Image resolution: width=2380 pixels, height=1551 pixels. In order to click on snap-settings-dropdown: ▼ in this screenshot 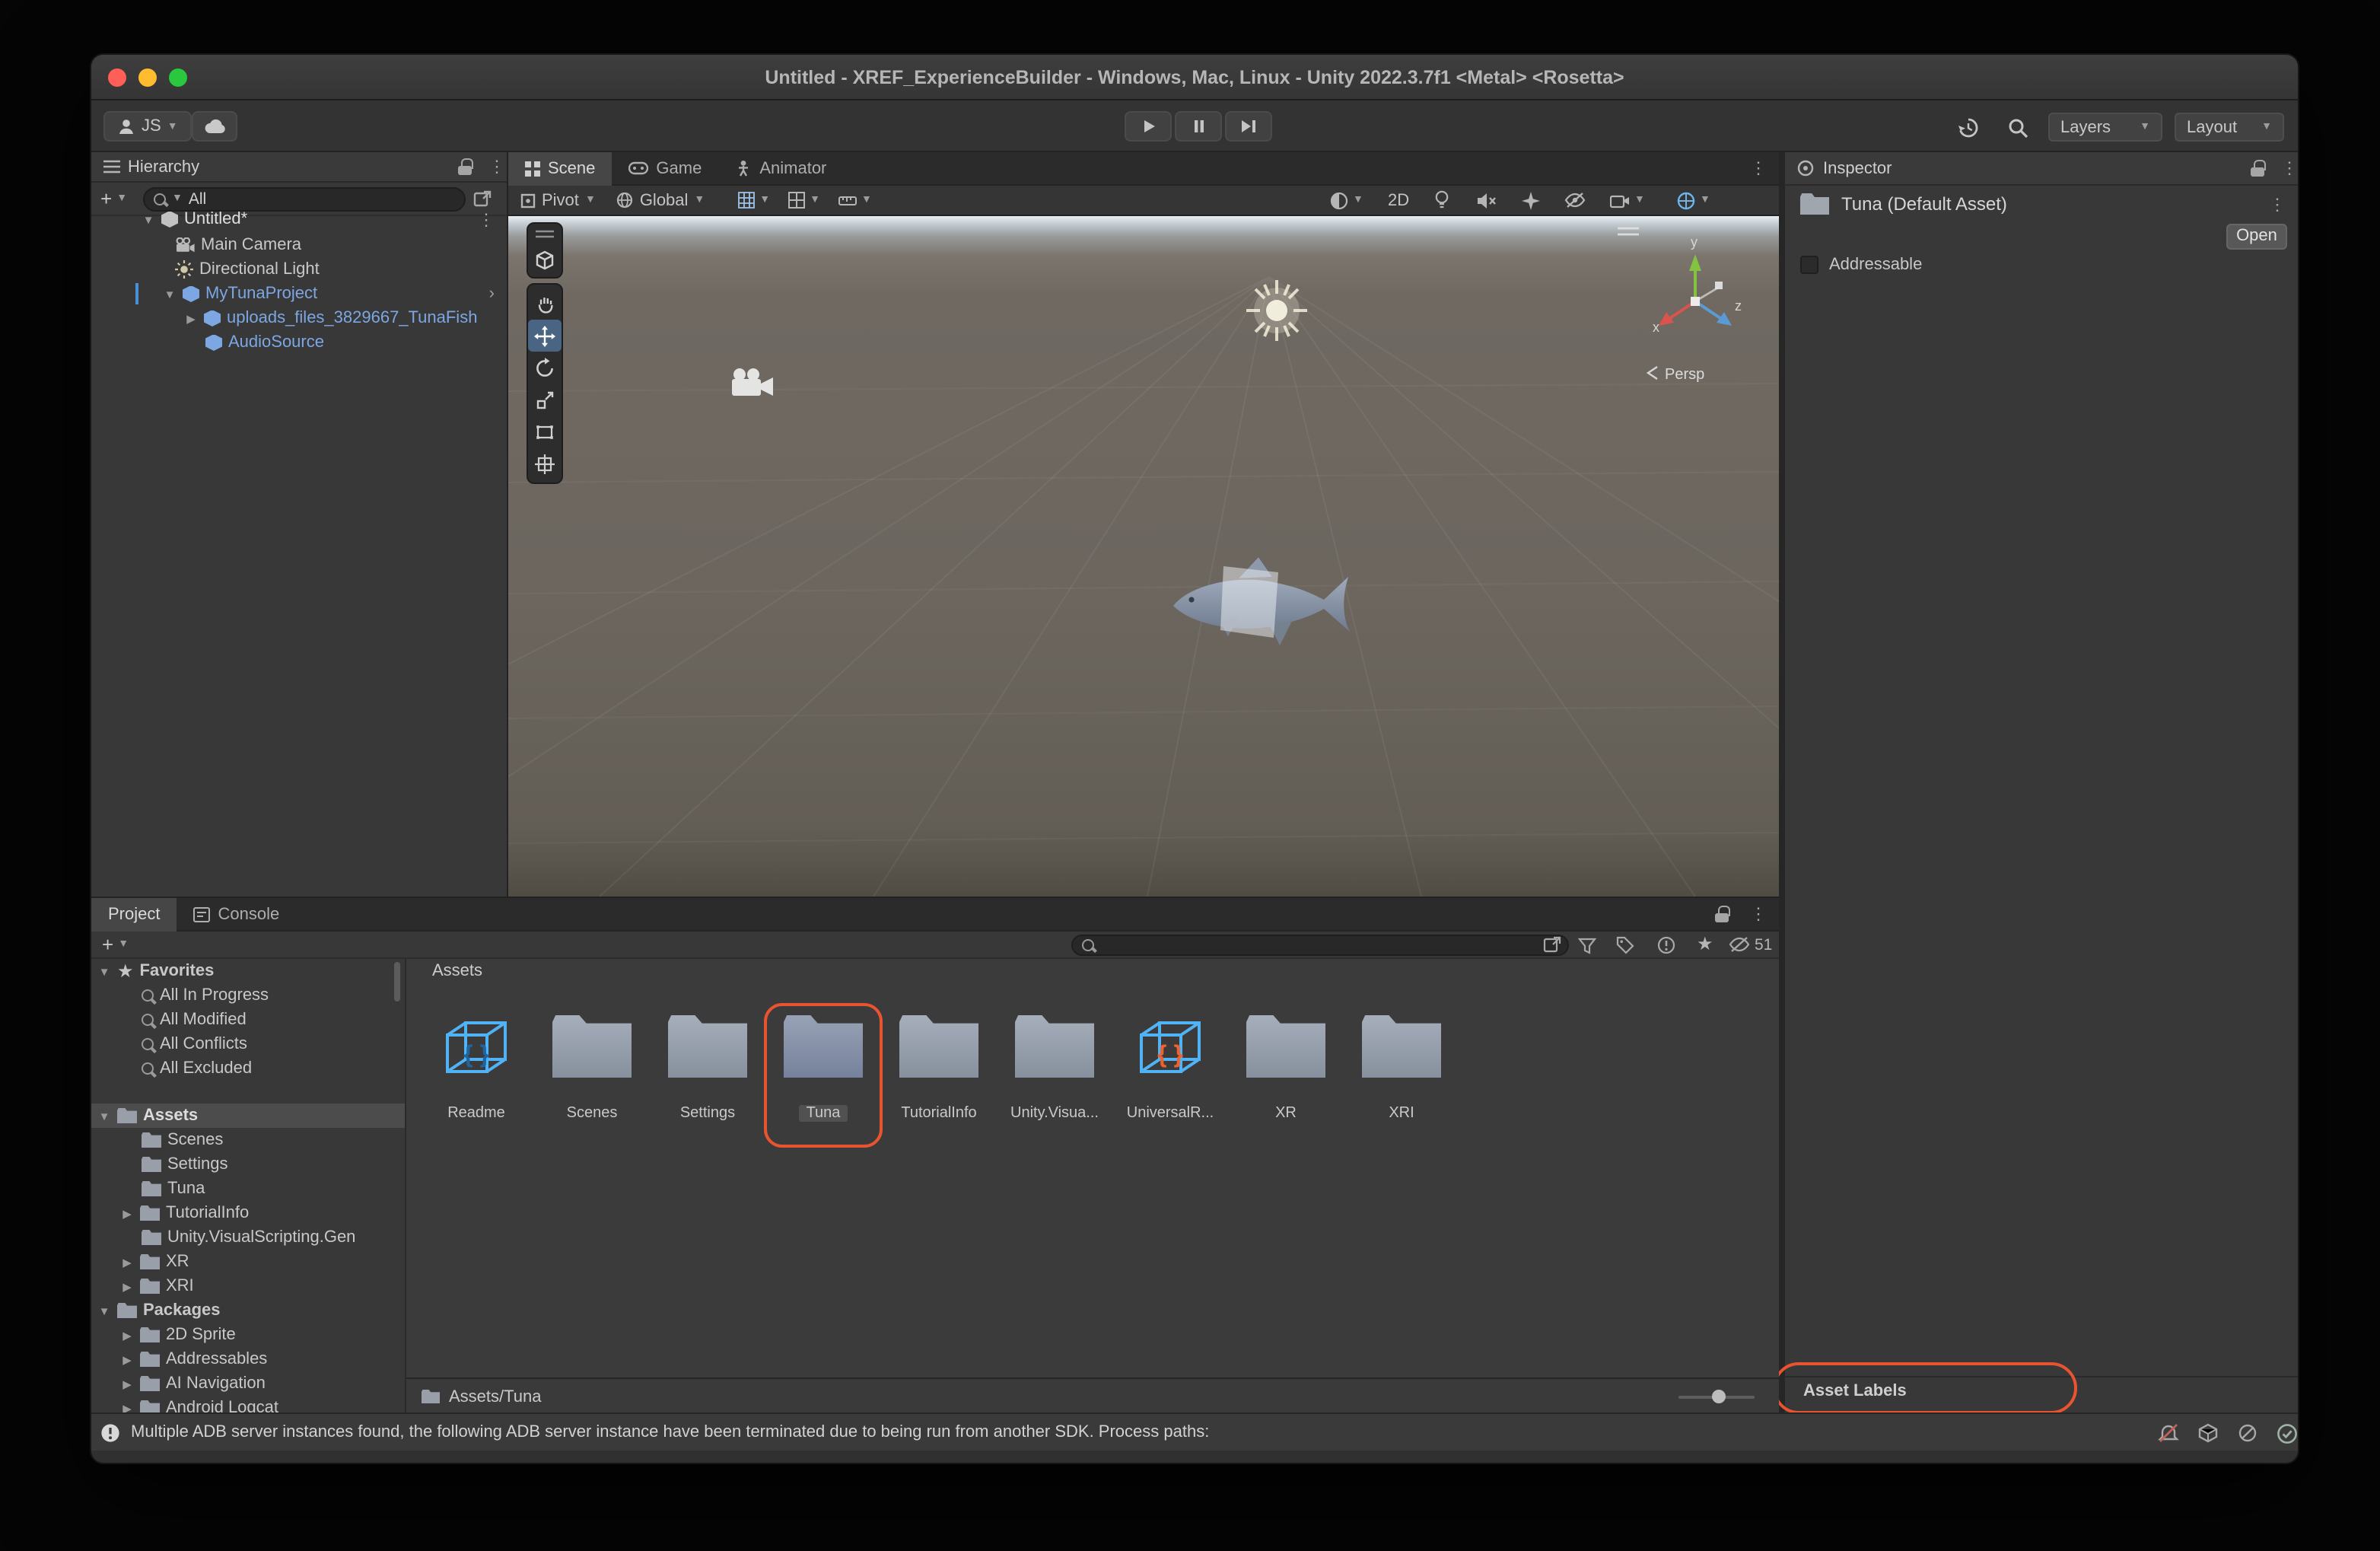, I will do `click(855, 200)`.